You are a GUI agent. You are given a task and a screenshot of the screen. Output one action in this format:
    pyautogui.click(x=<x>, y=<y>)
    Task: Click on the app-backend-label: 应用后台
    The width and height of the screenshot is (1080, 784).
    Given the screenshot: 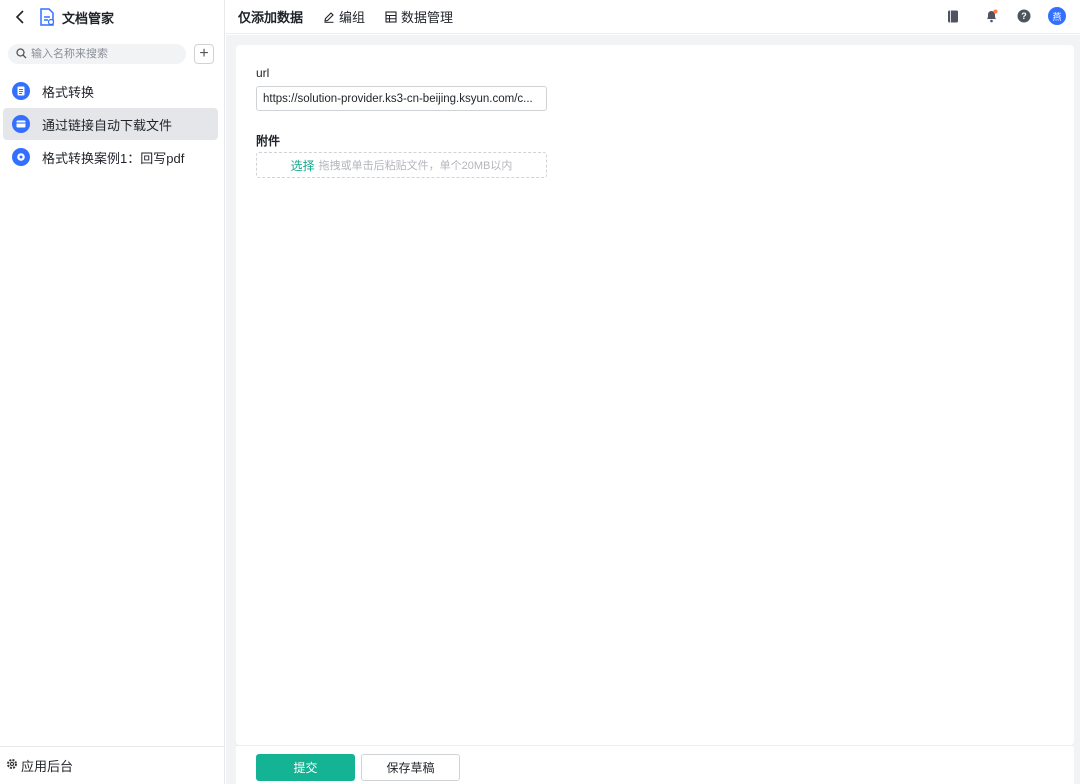 What is the action you would take?
    pyautogui.click(x=47, y=766)
    